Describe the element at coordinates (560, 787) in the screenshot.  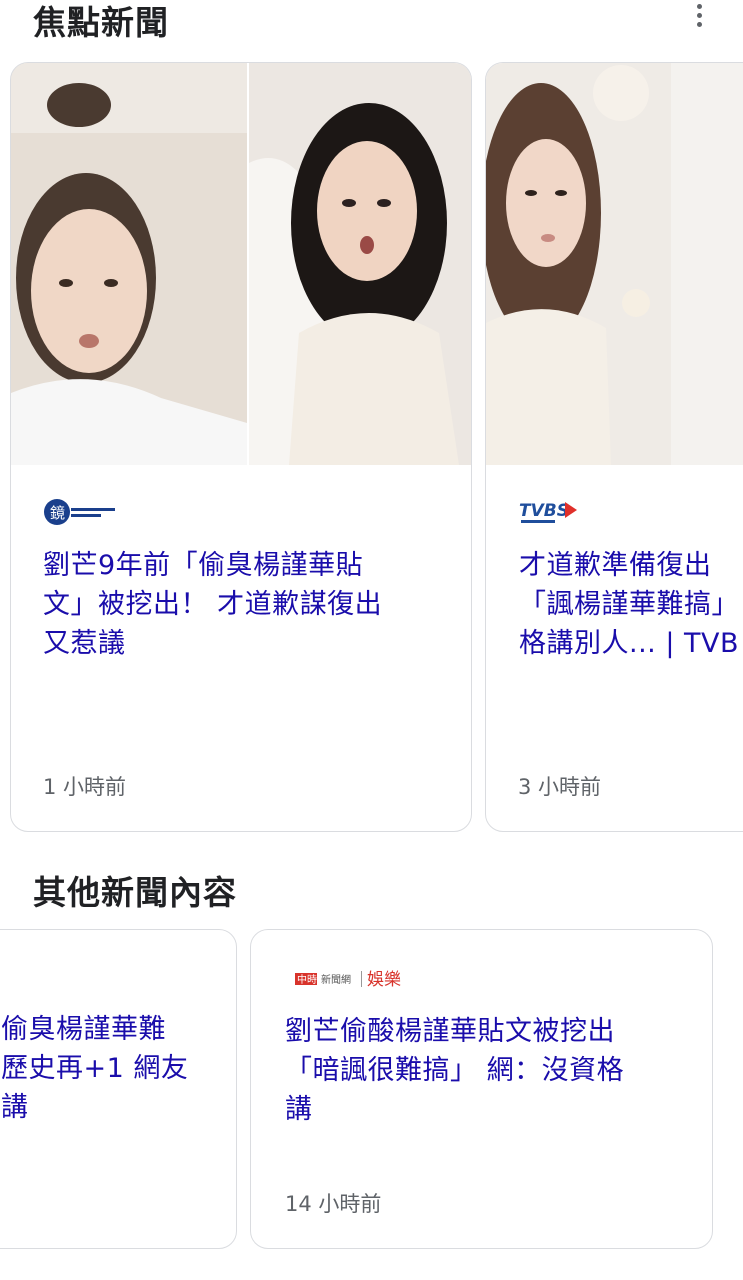
I see `news-time: 3 小時前` at that location.